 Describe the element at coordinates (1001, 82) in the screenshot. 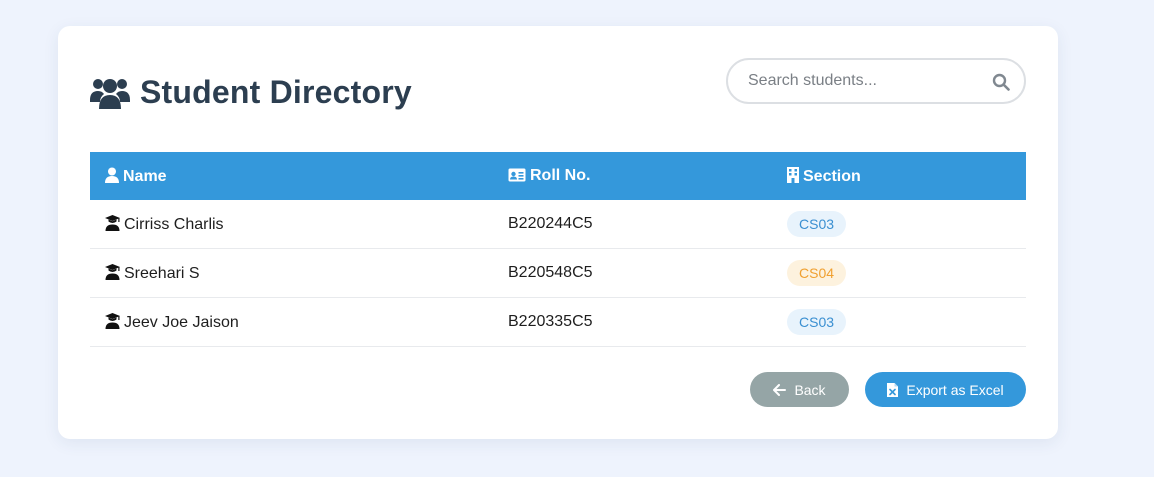

I see `search-icon` at that location.